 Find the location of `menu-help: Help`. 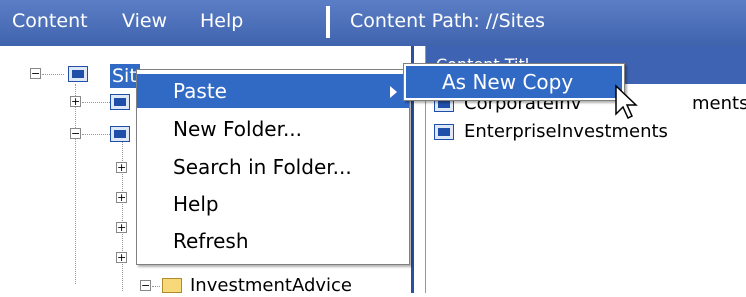

menu-help: Help is located at coordinates (221, 21).